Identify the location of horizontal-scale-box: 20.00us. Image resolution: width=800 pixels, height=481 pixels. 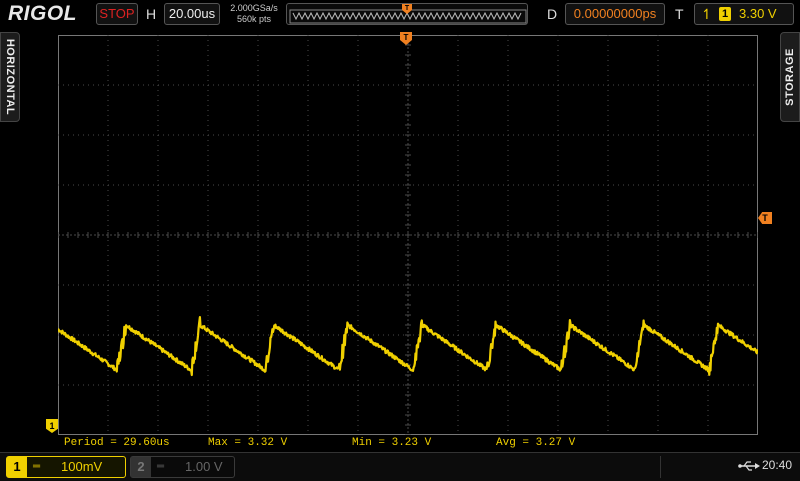
(192, 14).